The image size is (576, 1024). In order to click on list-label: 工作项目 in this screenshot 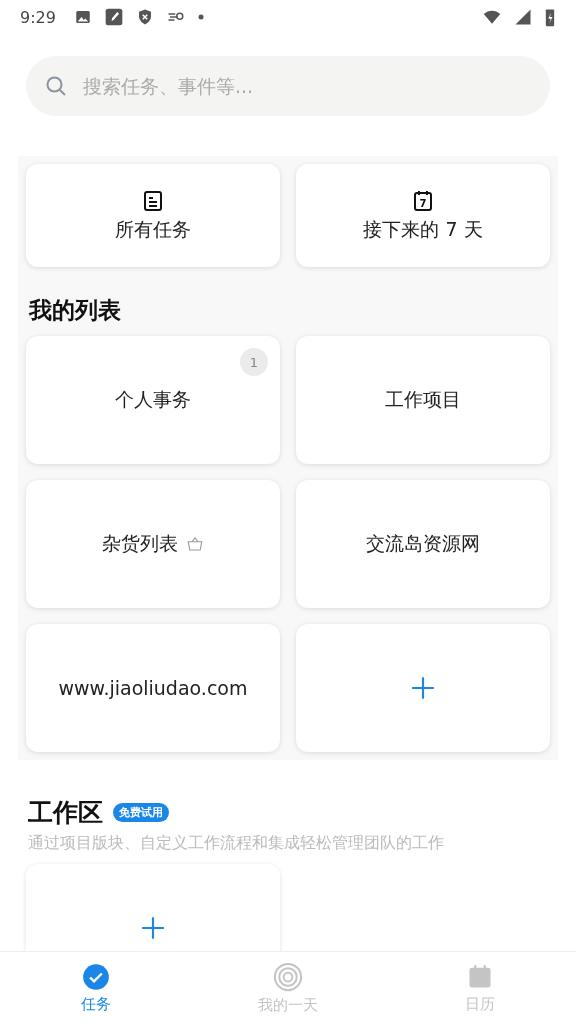, I will do `click(423, 399)`.